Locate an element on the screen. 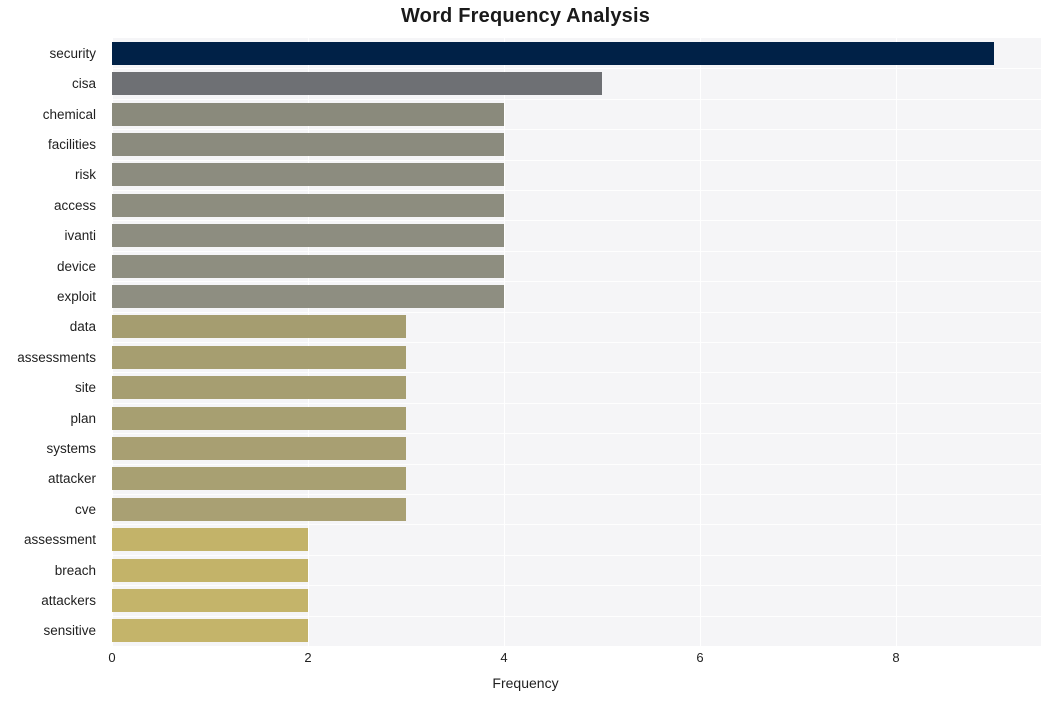  y-axis-tick-label: attackers is located at coordinates (68, 600).